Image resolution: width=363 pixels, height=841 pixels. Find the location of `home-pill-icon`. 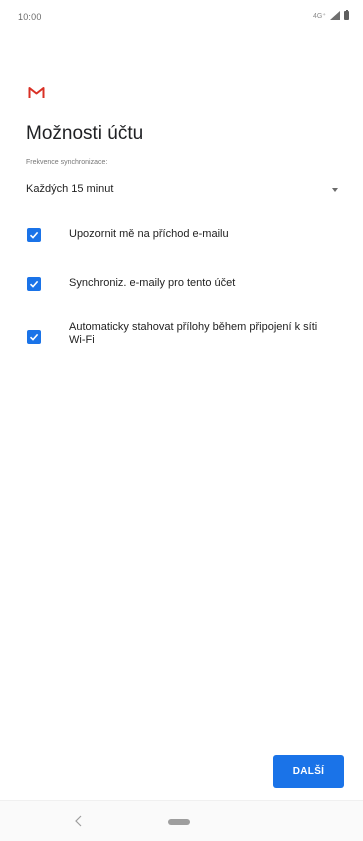

home-pill-icon is located at coordinates (179, 822).